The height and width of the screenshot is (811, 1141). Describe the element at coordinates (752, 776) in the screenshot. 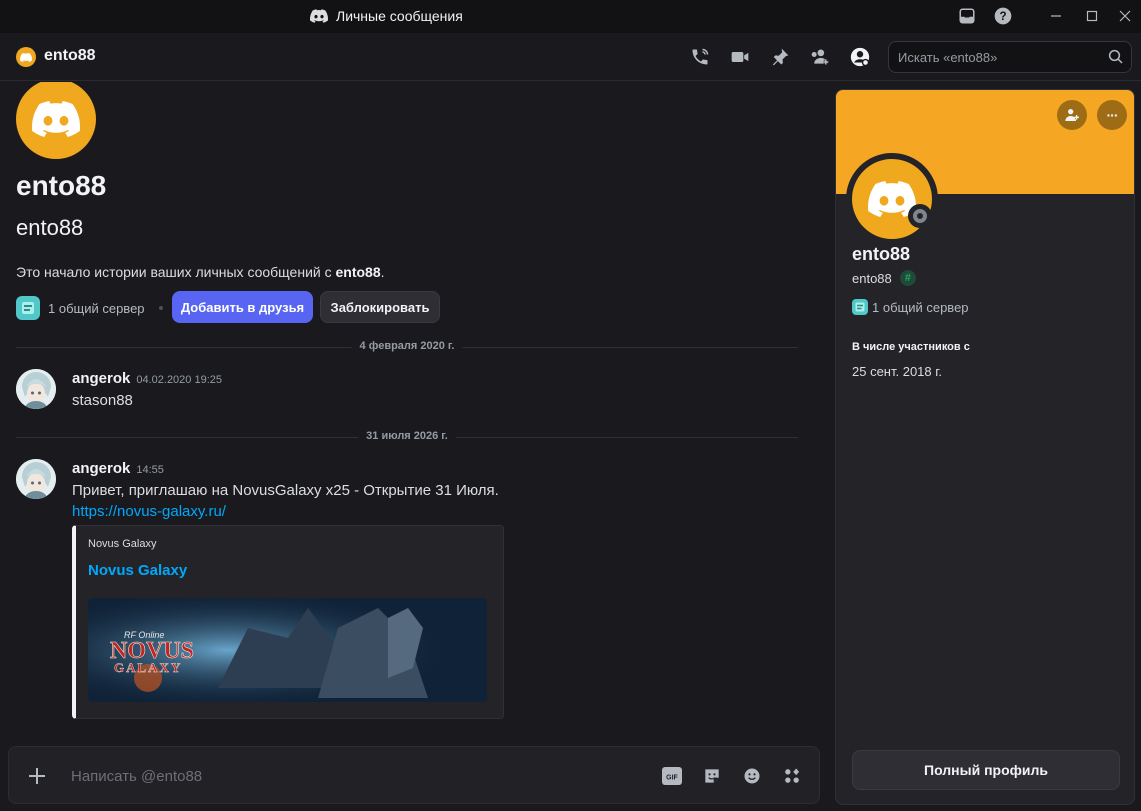

I see `emoji-icon` at that location.